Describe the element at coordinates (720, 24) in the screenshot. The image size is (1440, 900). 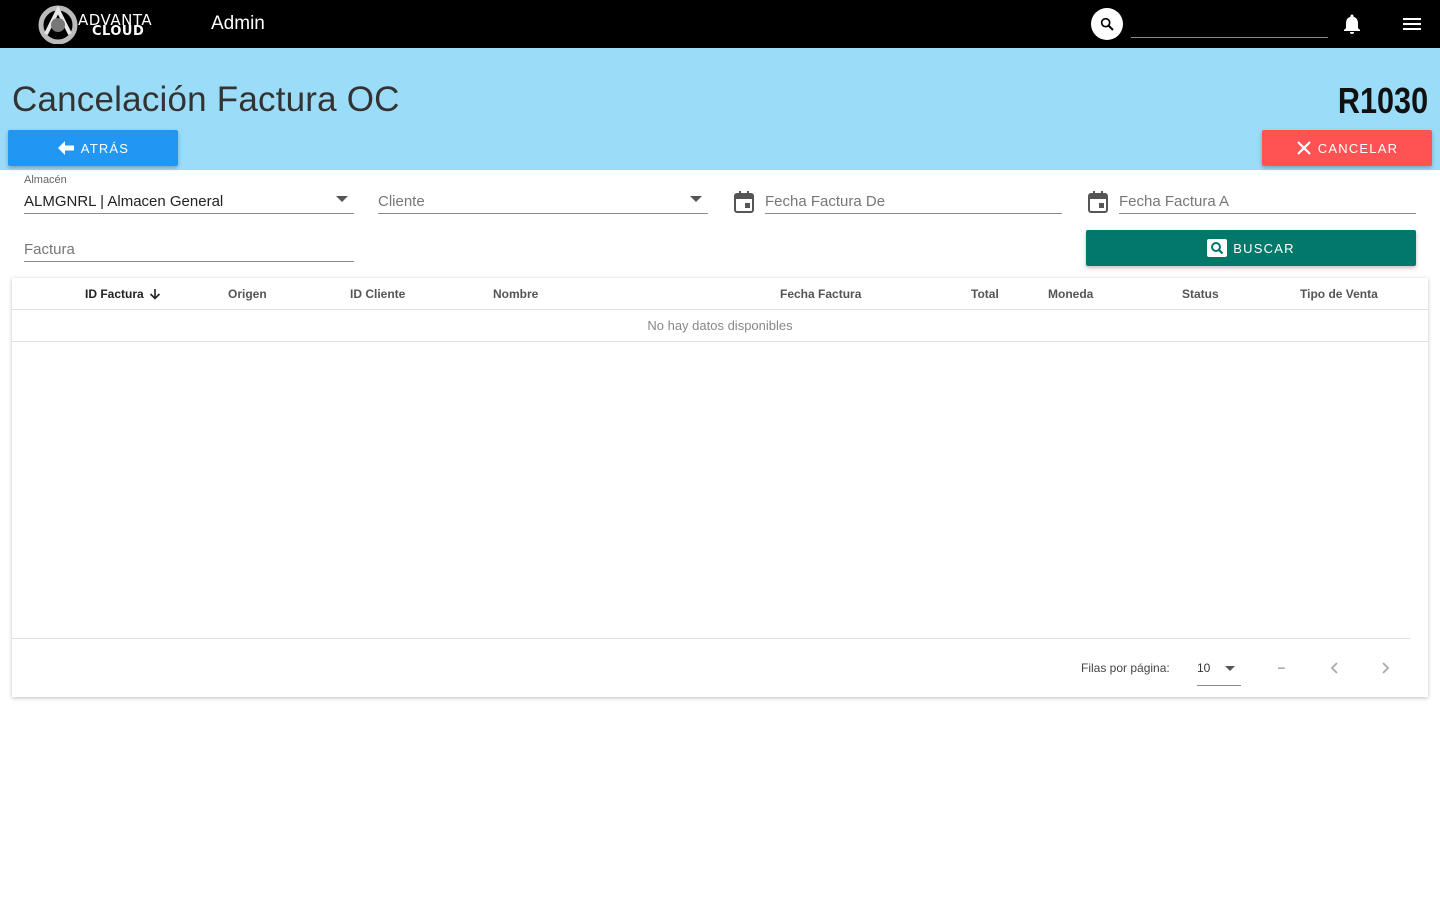
I see `top-app-bar: ADVANTA CLOUD Admin` at that location.